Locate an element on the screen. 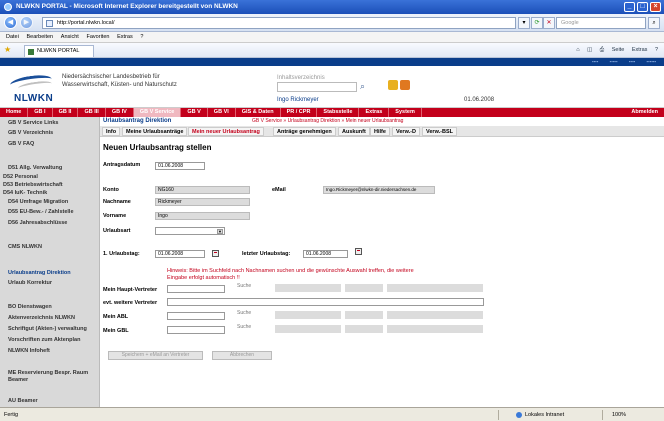  sidebar-item: Vorschriften zum Aktenplan is located at coordinates (44, 340).